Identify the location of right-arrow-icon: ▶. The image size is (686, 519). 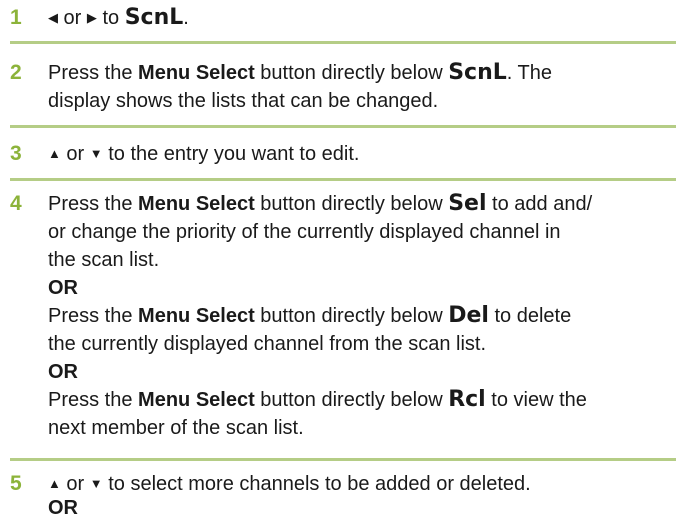
(91, 17).